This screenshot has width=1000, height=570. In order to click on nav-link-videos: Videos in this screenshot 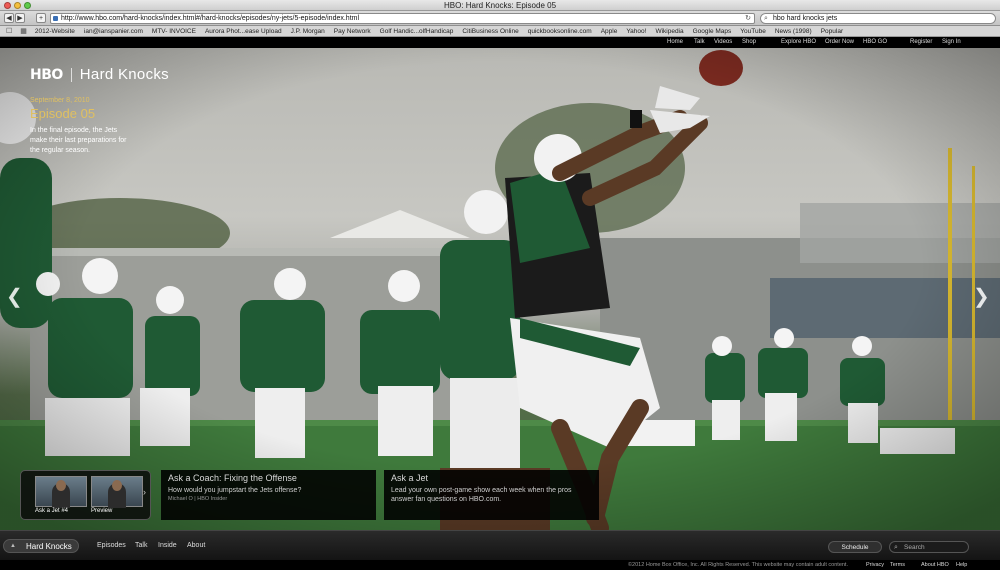, I will do `click(723, 42)`.